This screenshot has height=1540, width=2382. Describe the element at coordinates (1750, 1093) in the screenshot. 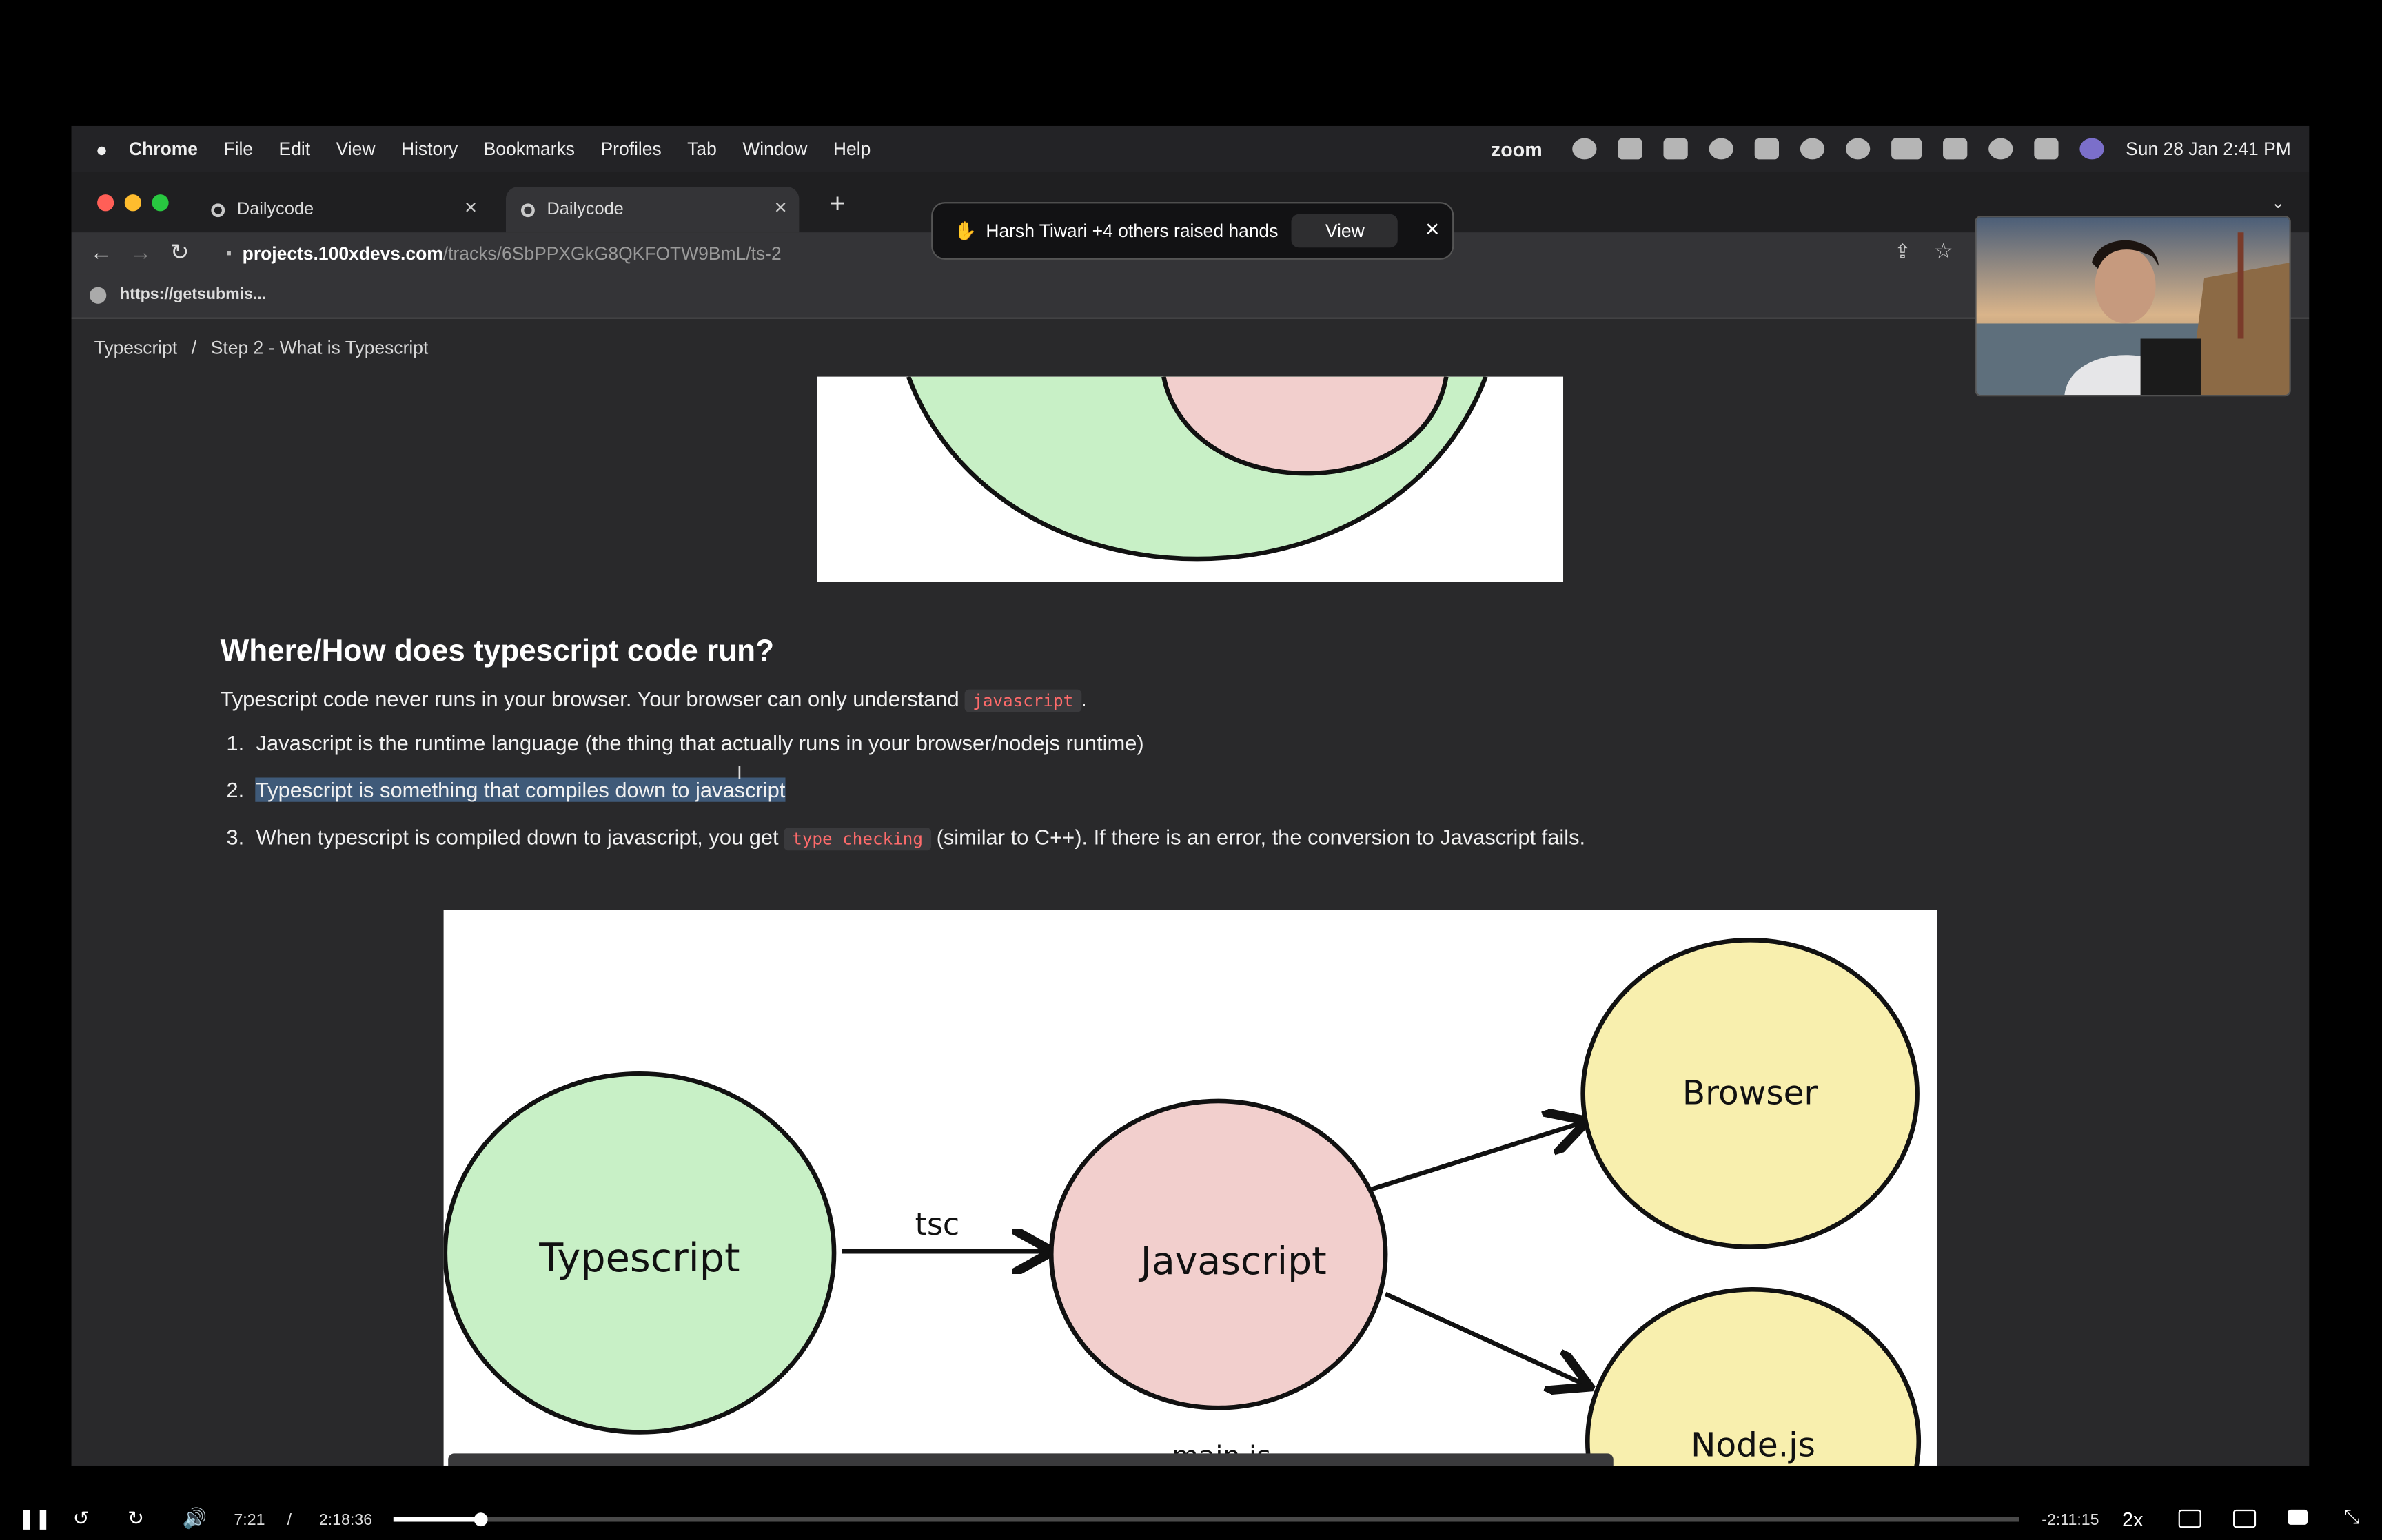

I see `browser-node-label: Browser` at that location.